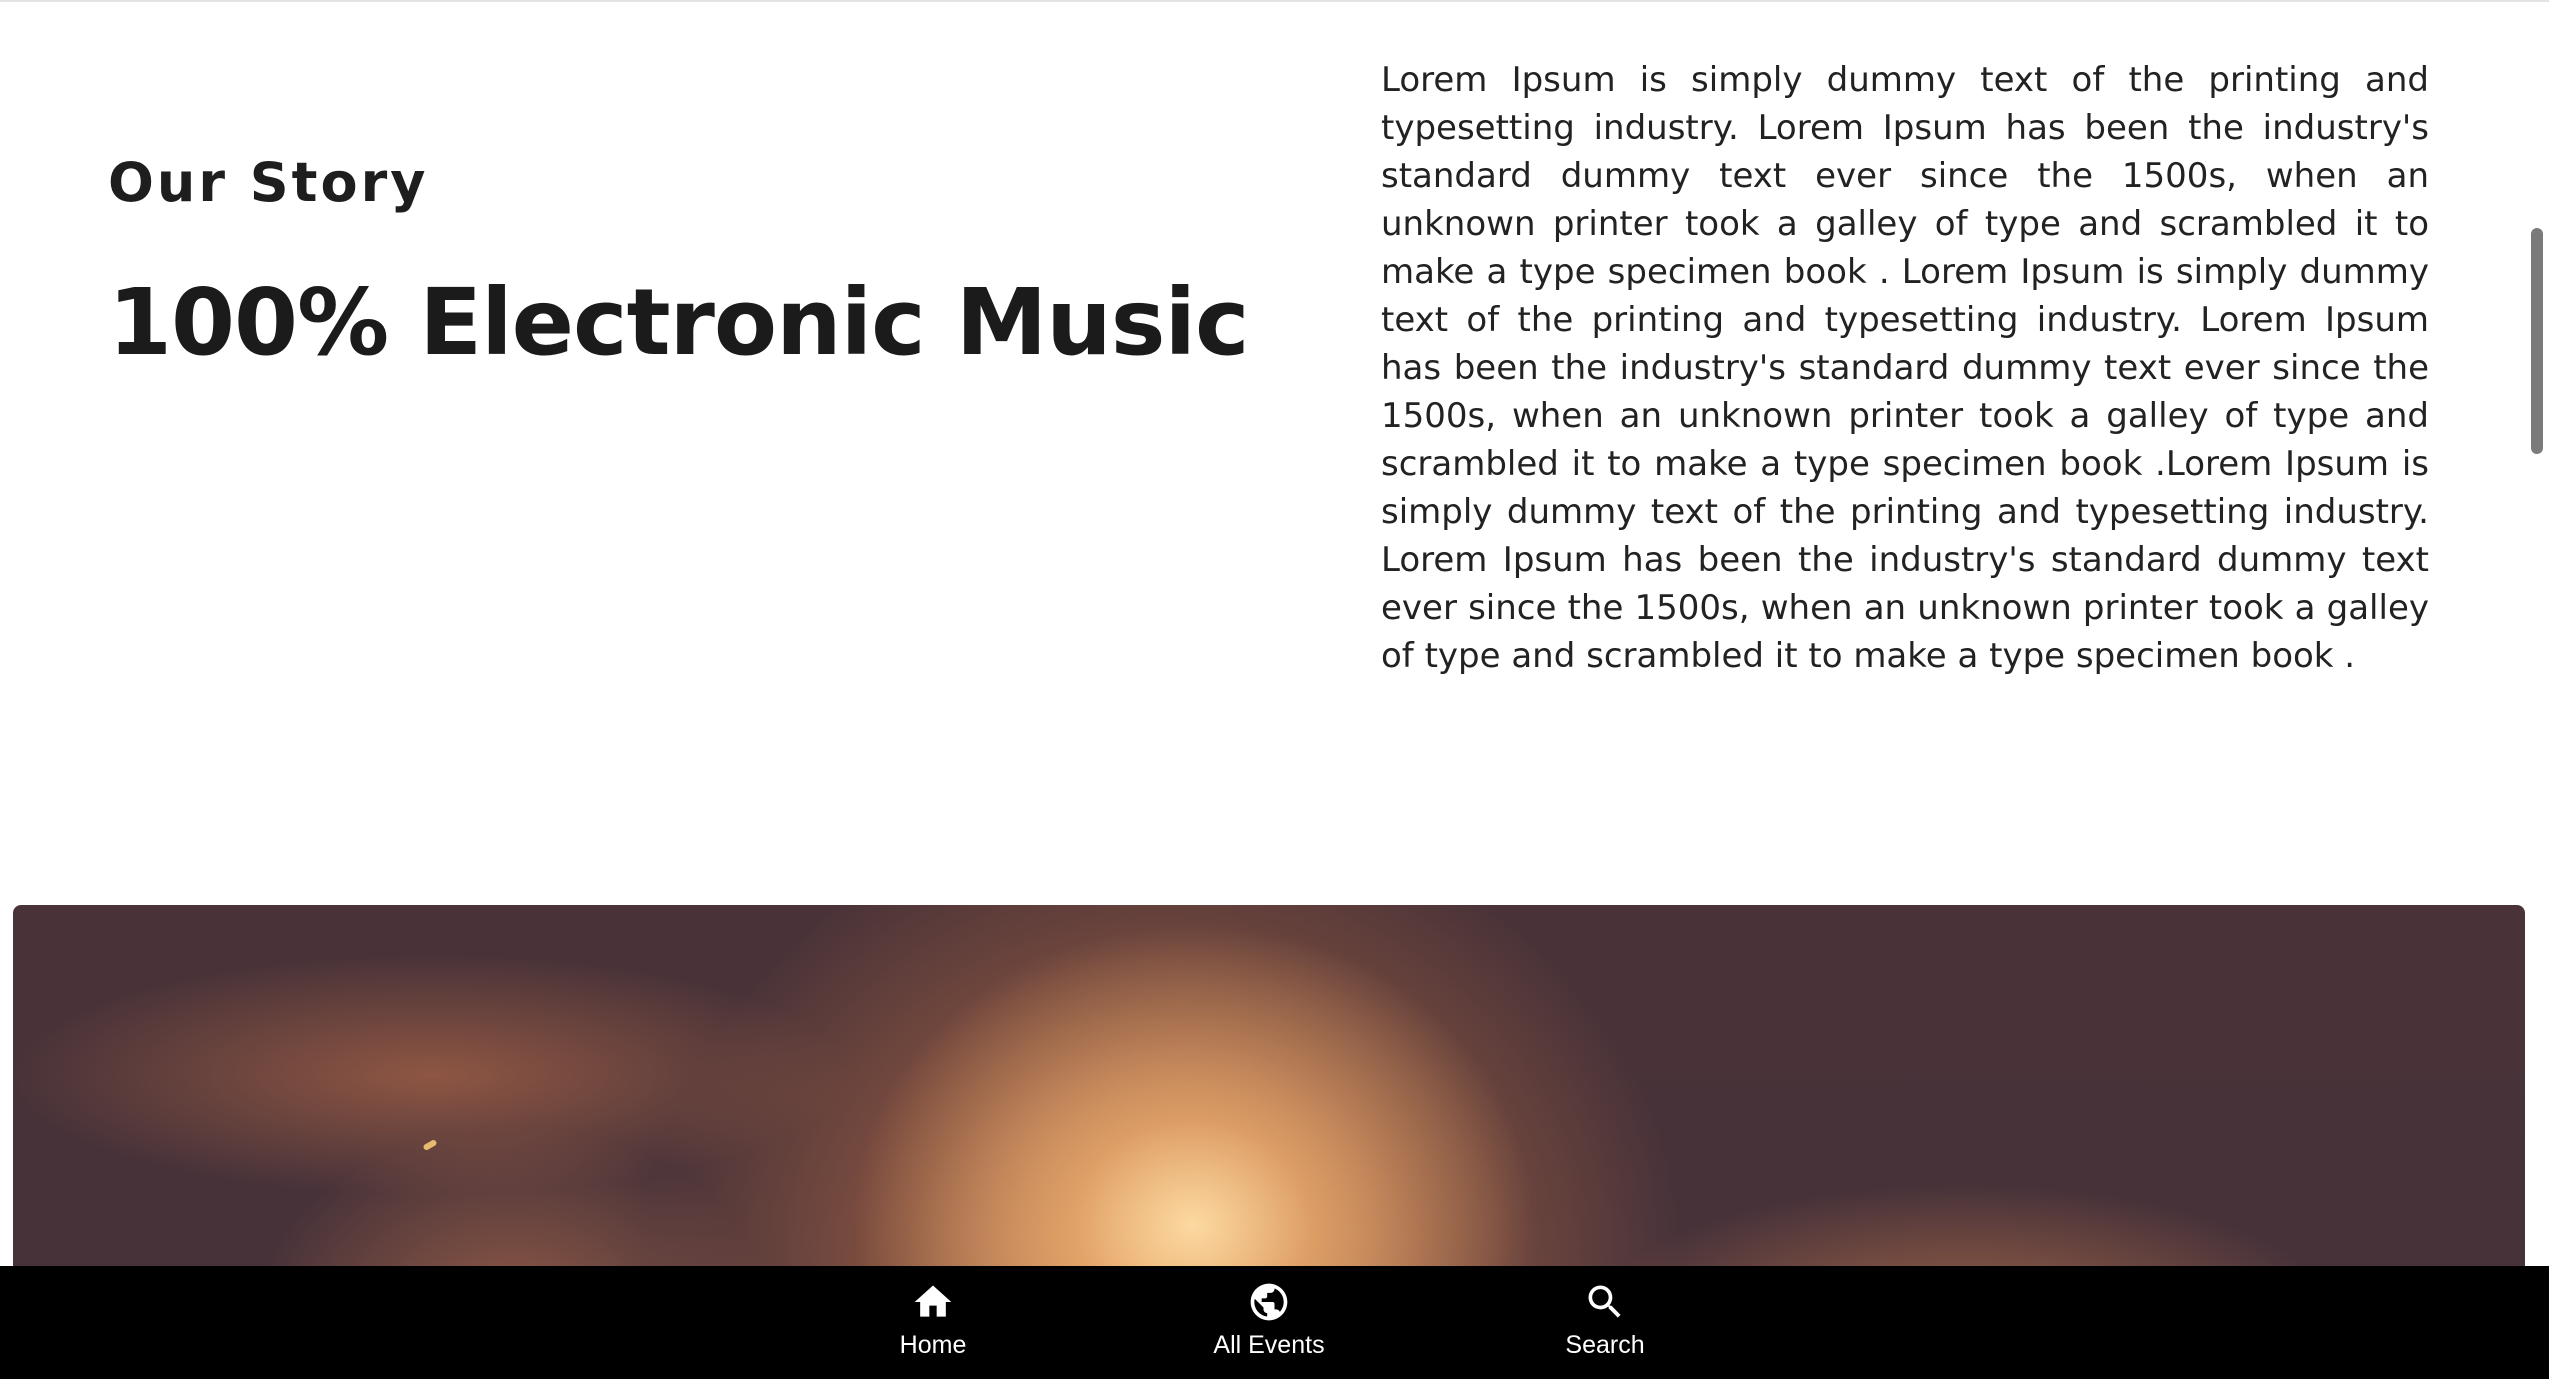 The height and width of the screenshot is (1379, 2549). I want to click on hero-light-speck, so click(430, 1145).